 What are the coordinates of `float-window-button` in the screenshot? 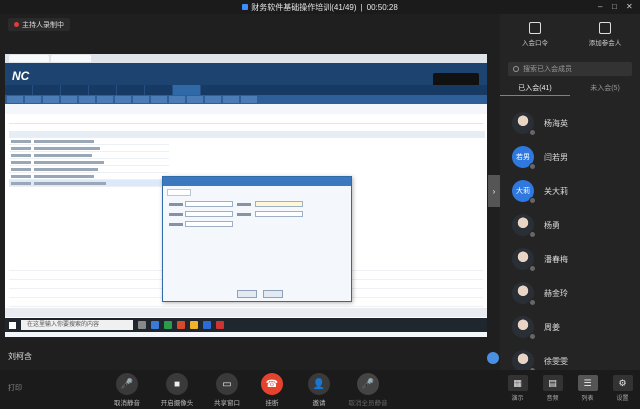 It's located at (493, 358).